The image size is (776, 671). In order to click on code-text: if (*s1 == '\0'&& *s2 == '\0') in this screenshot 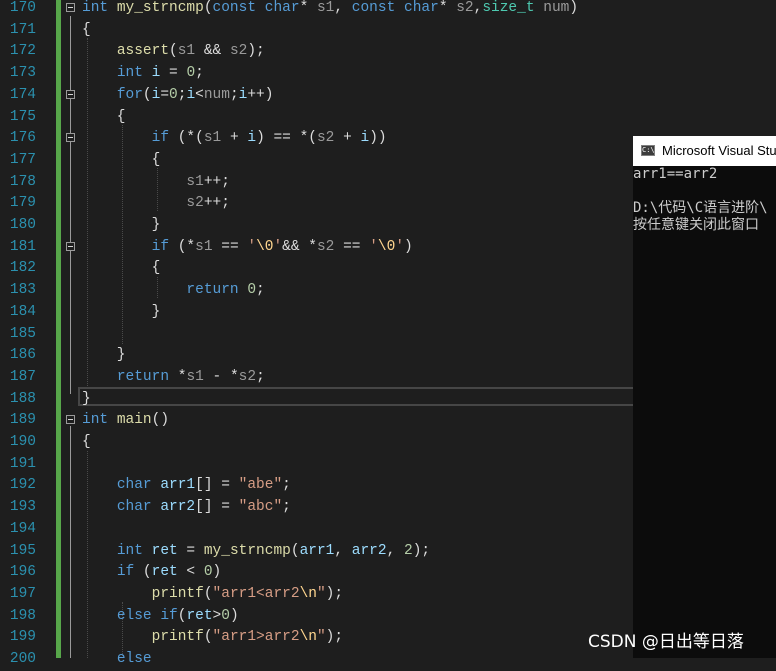, I will do `click(247, 248)`.